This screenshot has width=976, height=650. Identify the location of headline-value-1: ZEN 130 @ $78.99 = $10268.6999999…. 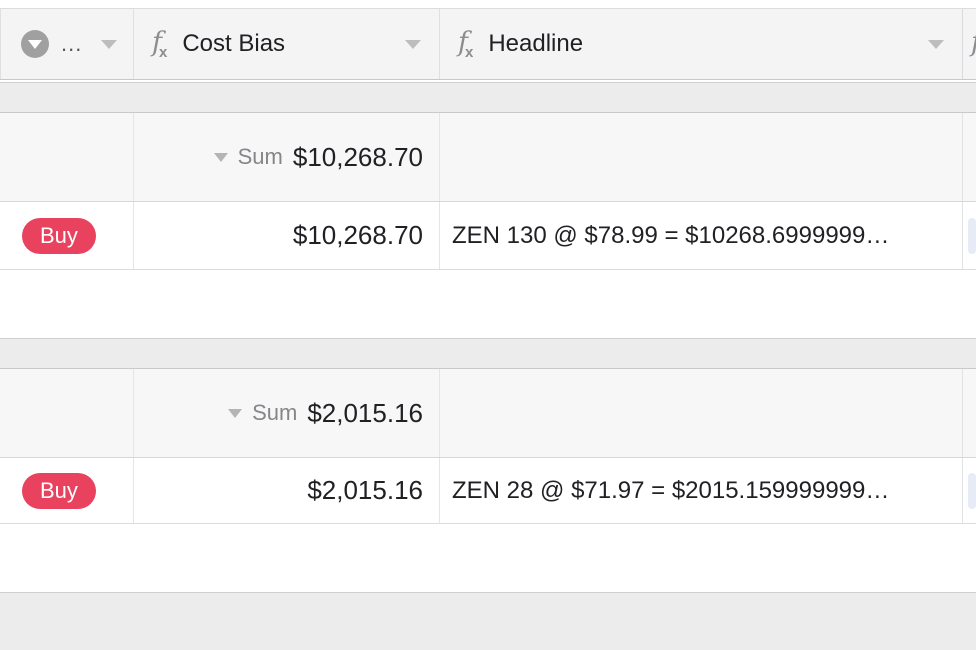
(671, 235).